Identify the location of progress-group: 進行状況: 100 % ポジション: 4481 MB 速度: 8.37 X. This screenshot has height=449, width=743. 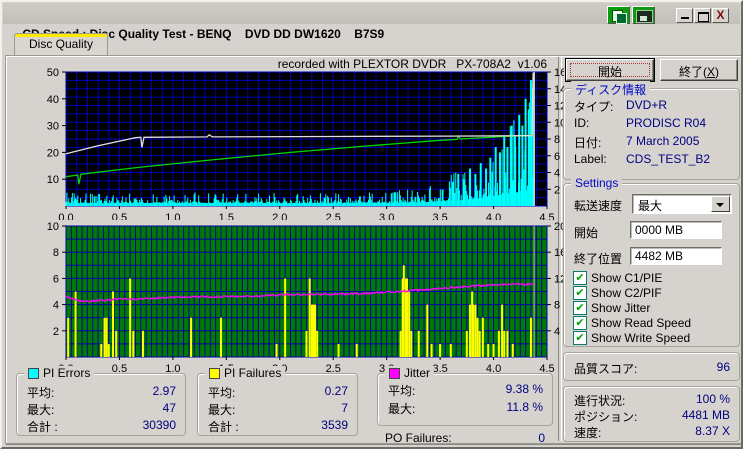
(651, 414).